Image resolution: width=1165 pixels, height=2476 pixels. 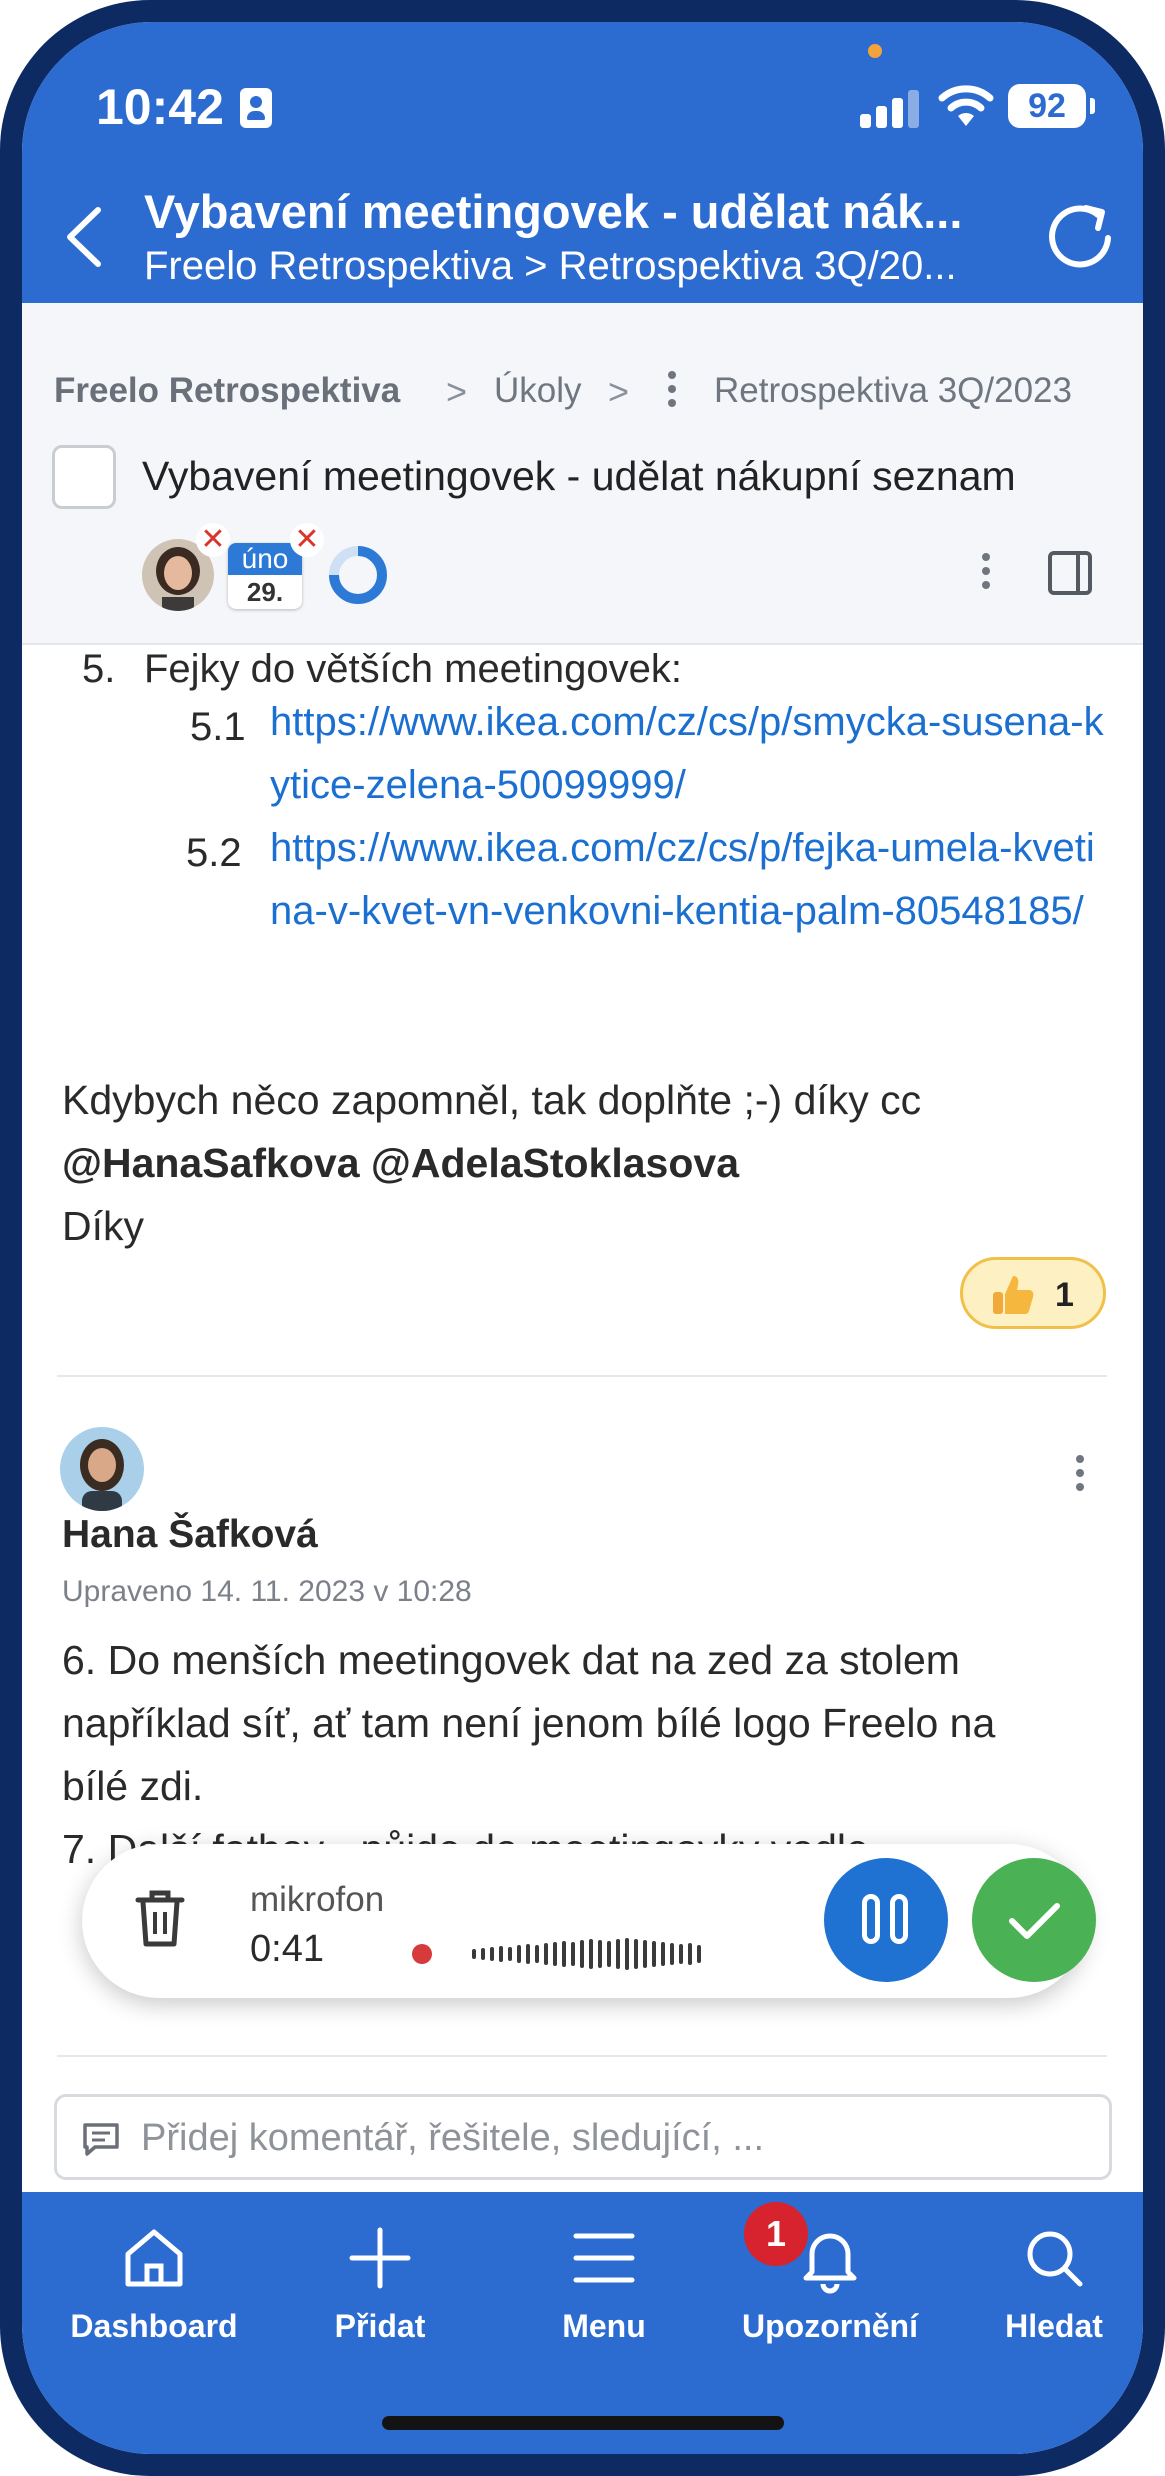 What do you see at coordinates (589, 1921) in the screenshot?
I see `voice-recorder: mikrofon 0:41` at bounding box center [589, 1921].